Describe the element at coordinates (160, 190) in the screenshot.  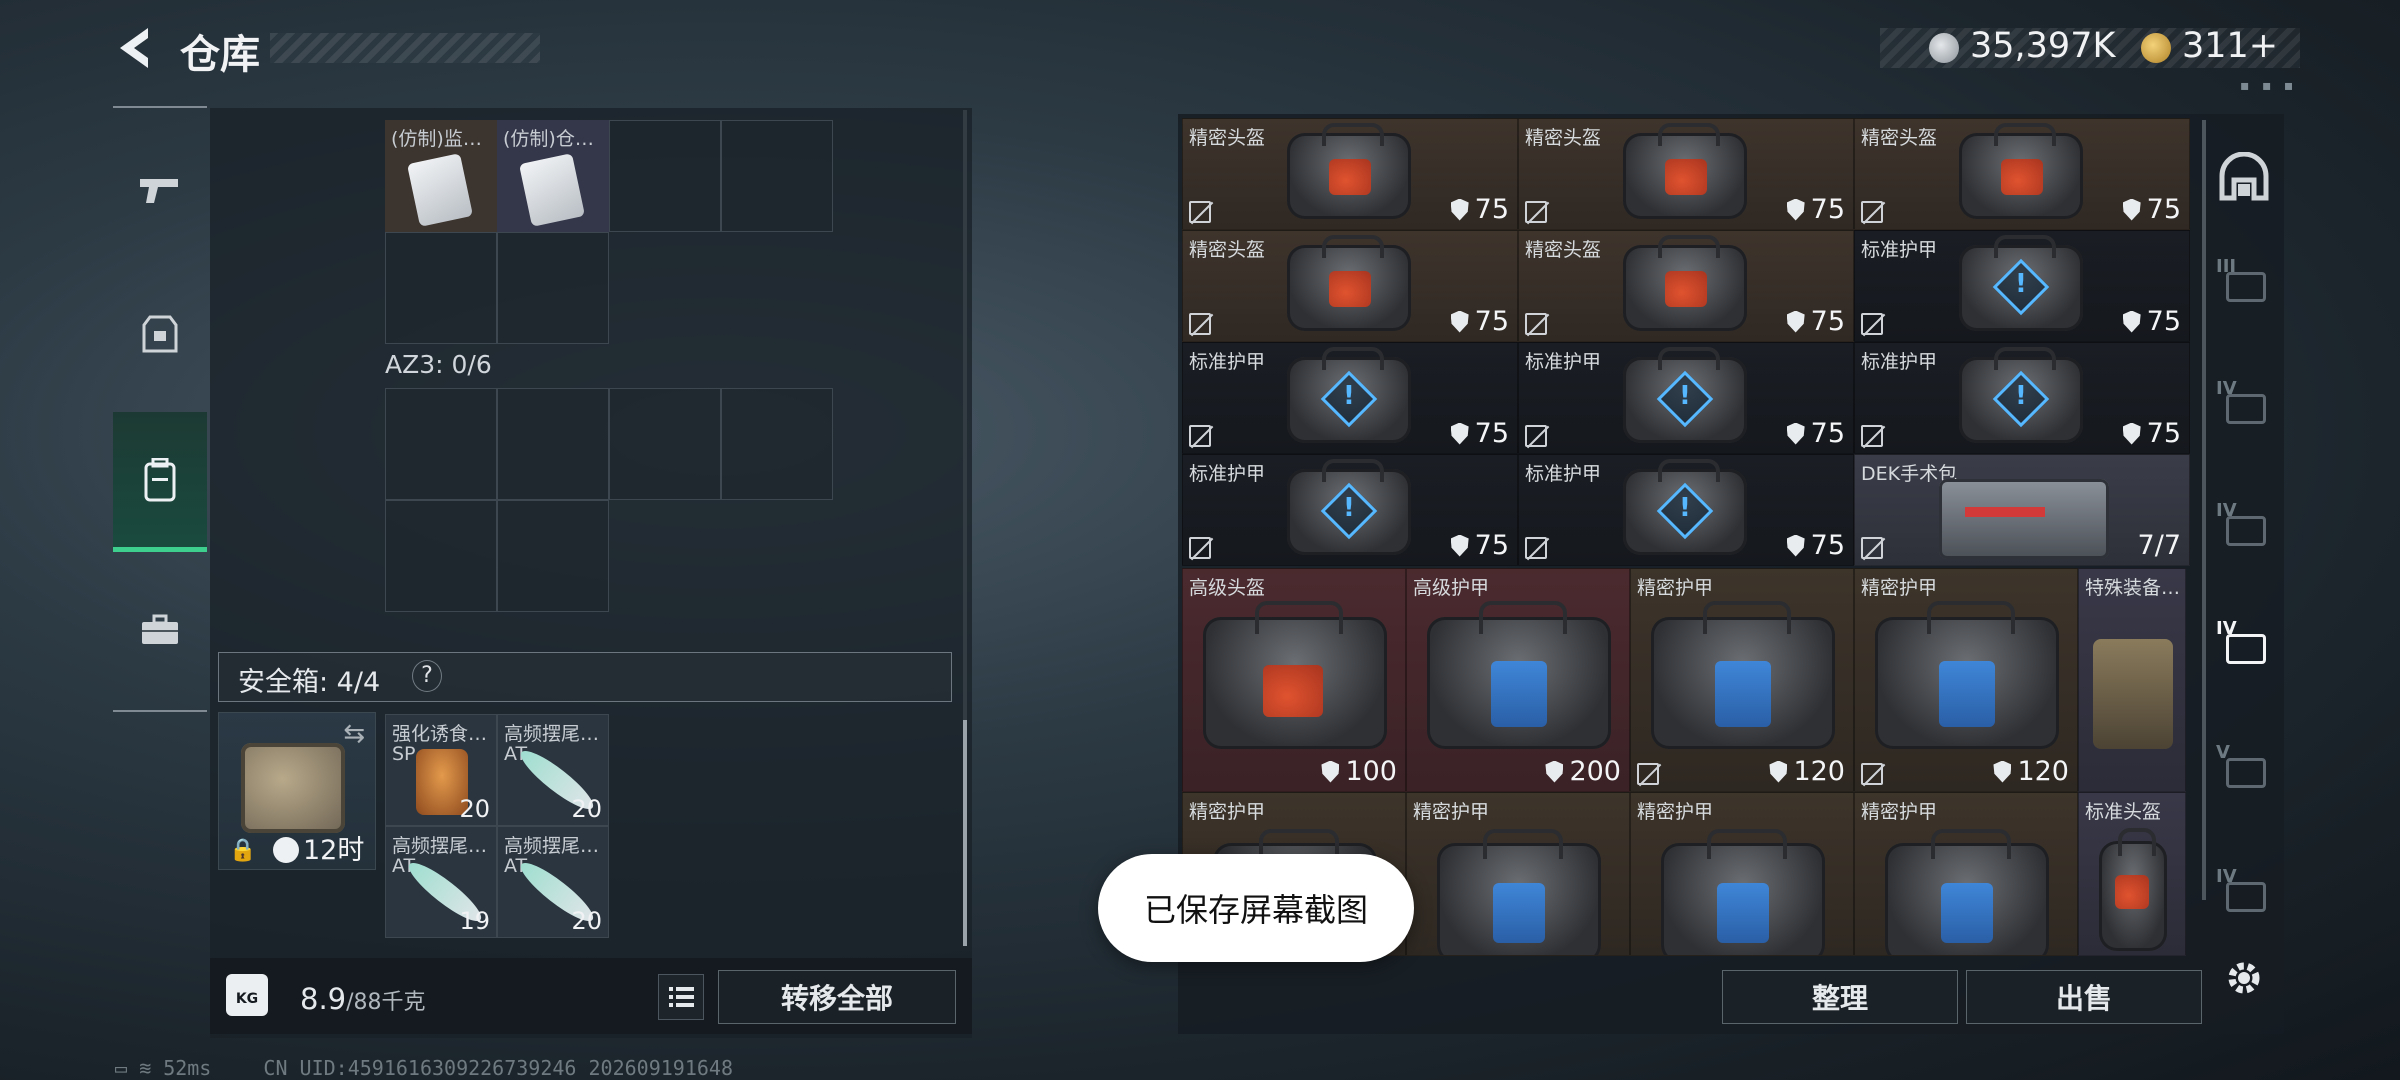
I see `nav-weapons` at that location.